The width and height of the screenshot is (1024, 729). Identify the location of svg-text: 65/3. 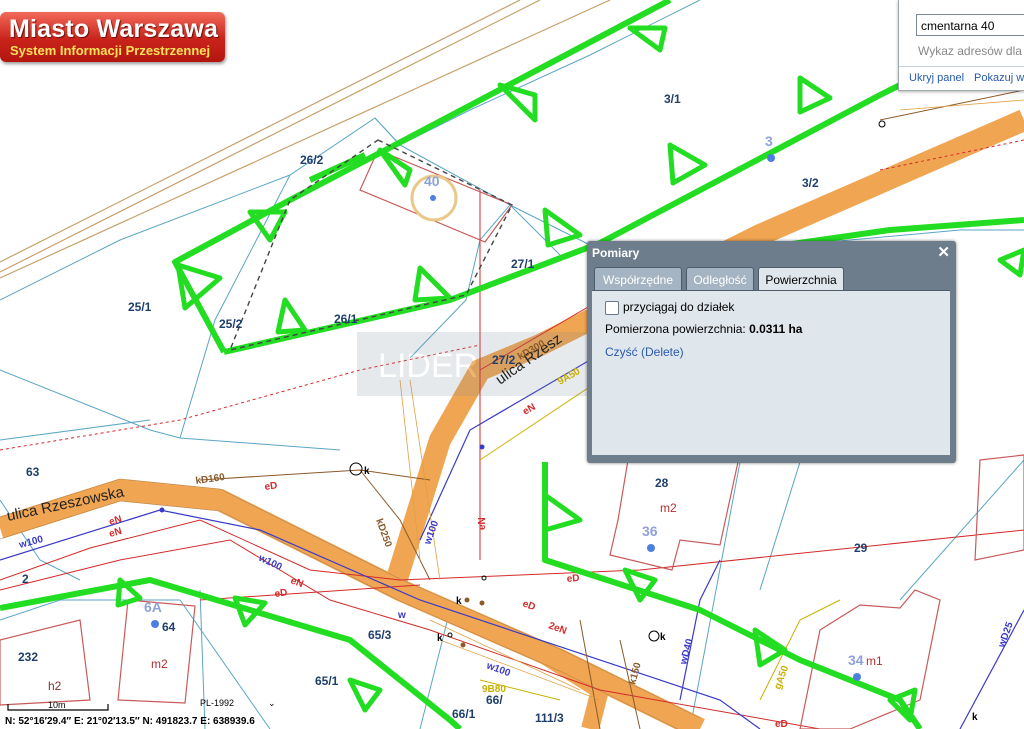
(380, 635).